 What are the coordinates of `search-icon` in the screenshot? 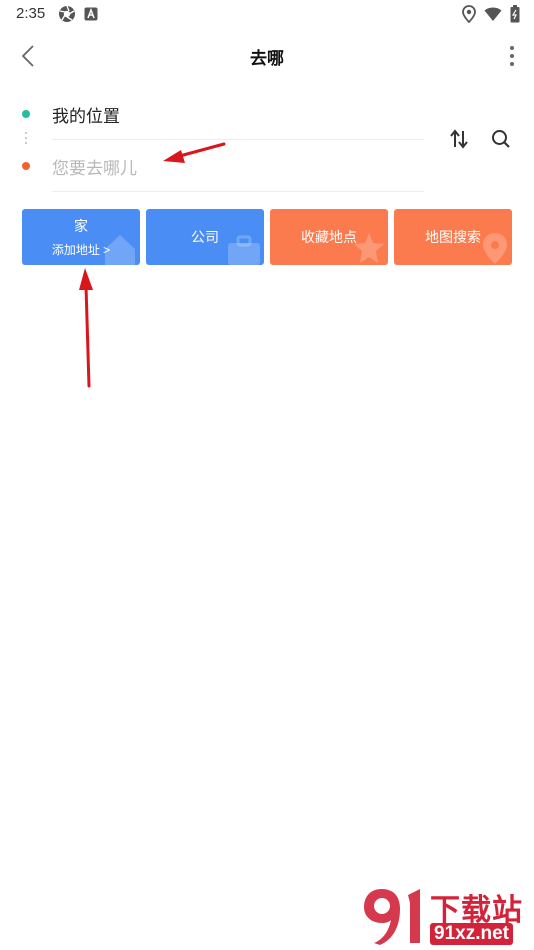 It's located at (501, 139).